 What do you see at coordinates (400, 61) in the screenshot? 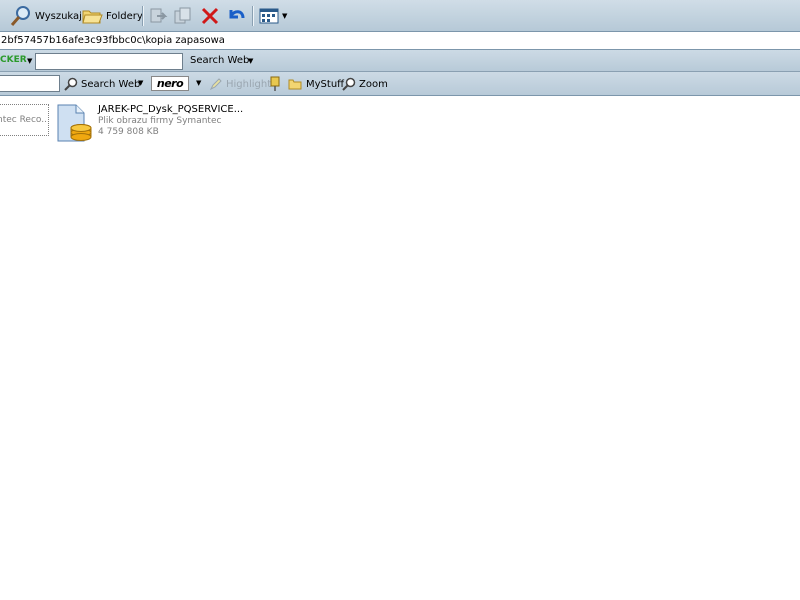
I see `web-search-toolbar: CKER ▼ Search Web ▼` at bounding box center [400, 61].